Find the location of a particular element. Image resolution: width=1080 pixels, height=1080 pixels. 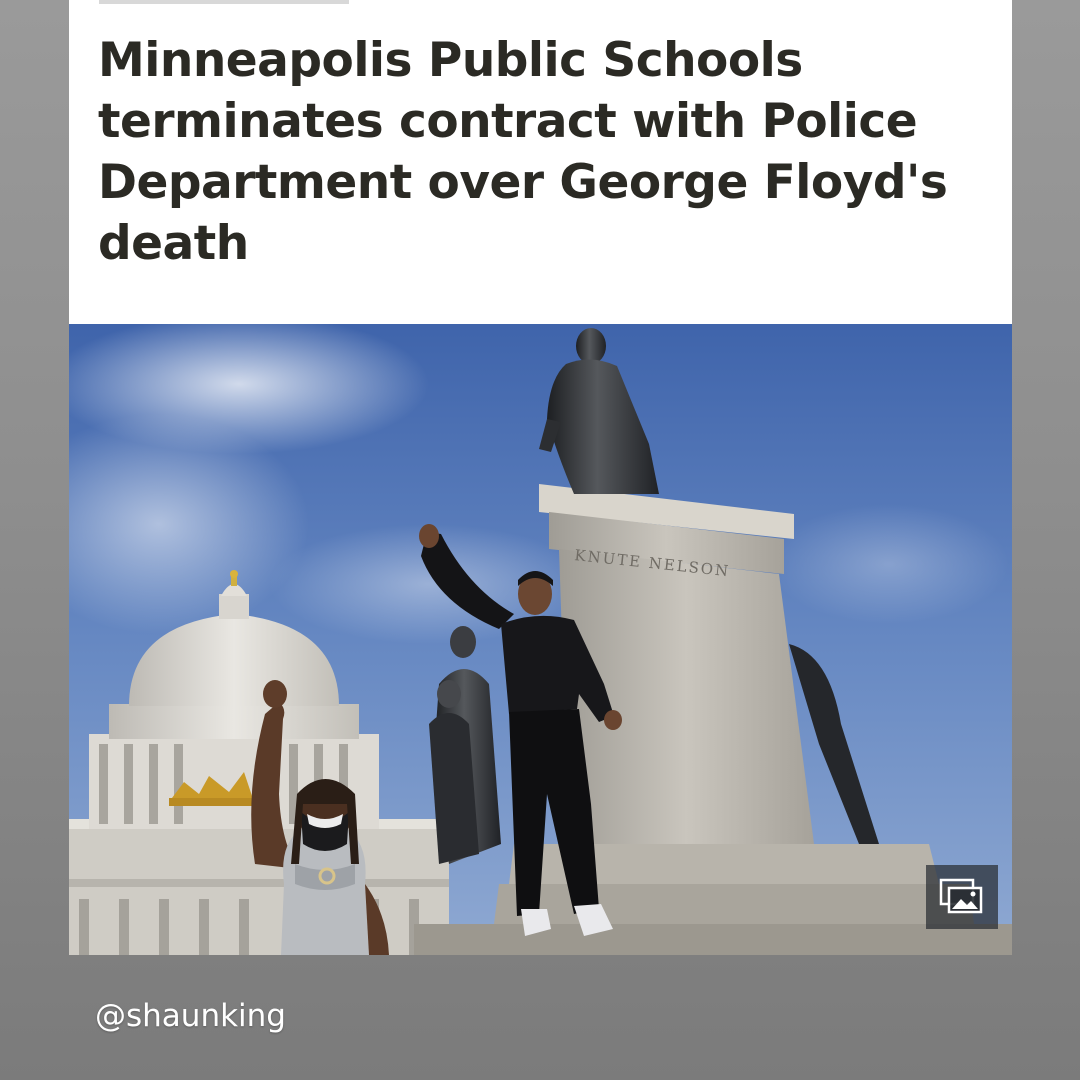

top-divider is located at coordinates (224, 2).